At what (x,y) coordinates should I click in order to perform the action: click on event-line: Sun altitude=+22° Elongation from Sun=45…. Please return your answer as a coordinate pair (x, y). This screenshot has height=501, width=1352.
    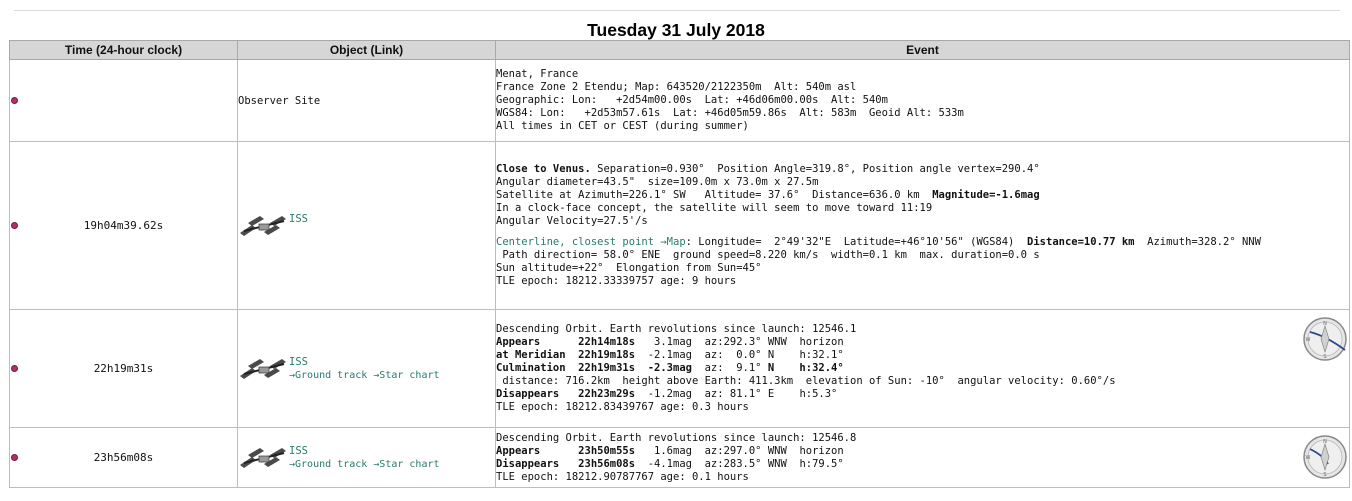
    Looking at the image, I should click on (922, 268).